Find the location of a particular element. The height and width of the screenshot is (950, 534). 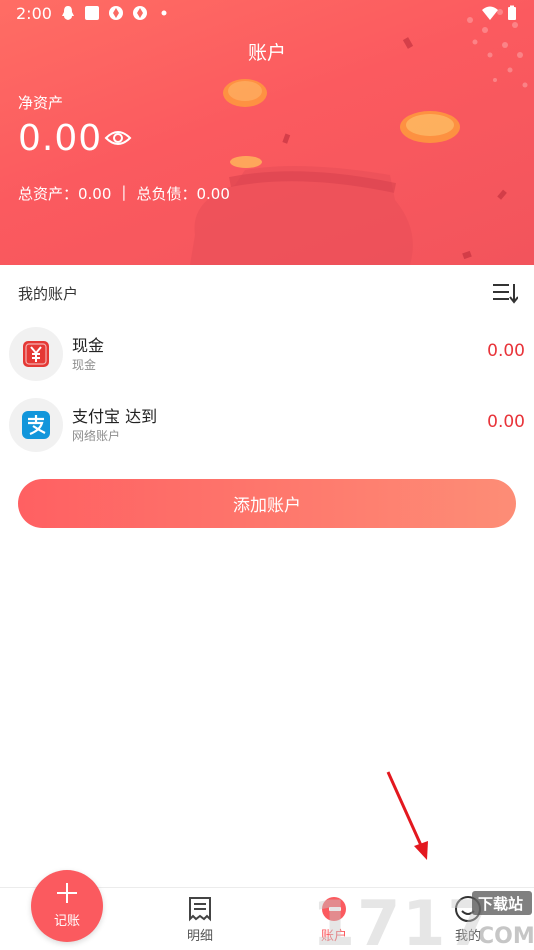

nav-item-accounts: 账户 is located at coordinates (334, 919).